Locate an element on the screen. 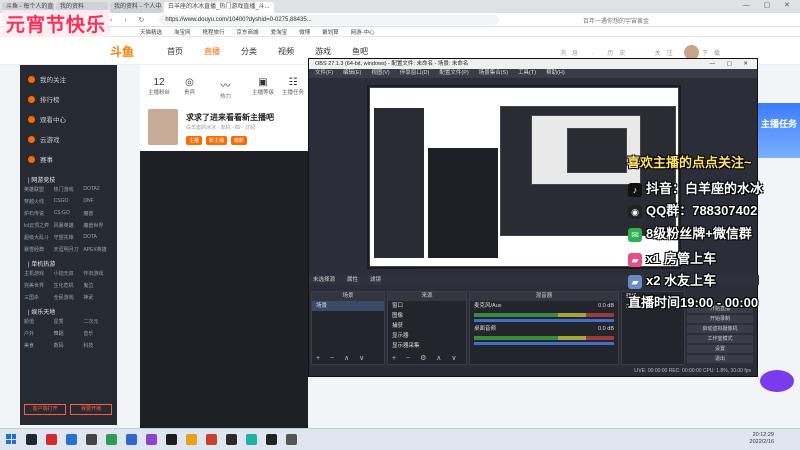 This screenshot has height=450, width=800. nav-item-home: 首页 is located at coordinates (175, 51).